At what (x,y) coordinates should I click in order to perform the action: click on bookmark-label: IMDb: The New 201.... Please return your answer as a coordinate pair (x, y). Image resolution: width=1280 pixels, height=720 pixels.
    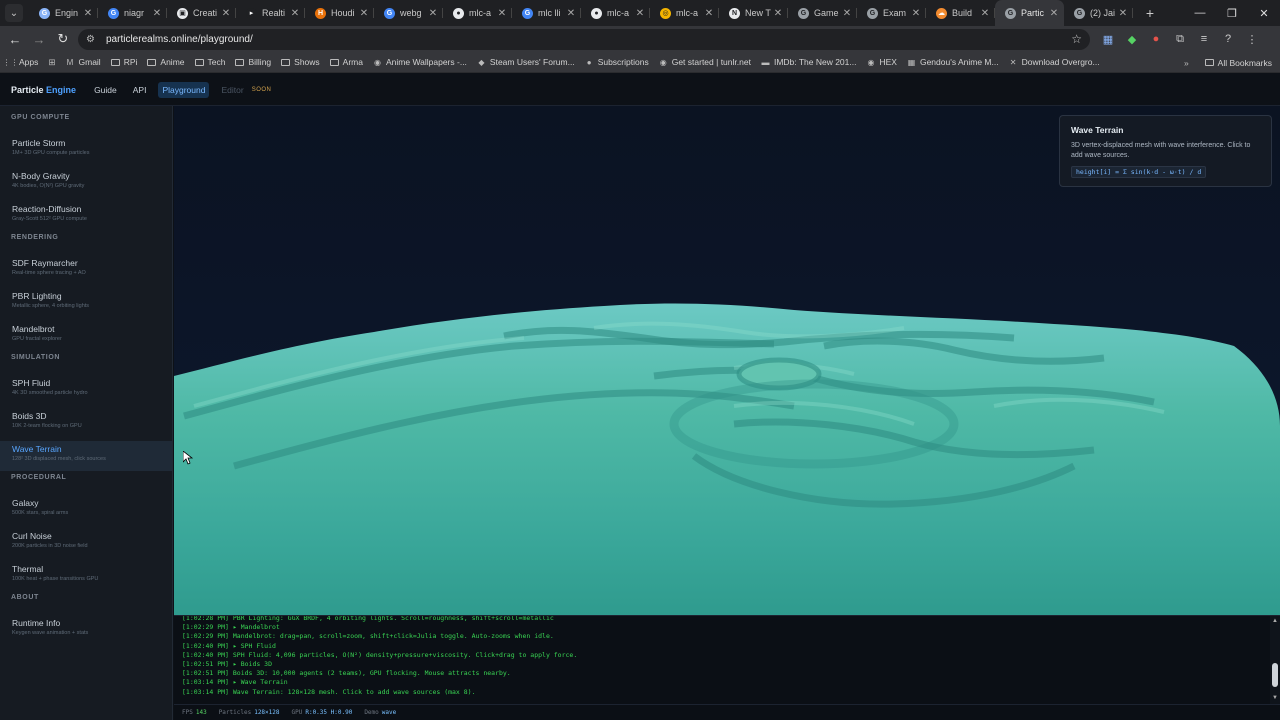
    Looking at the image, I should click on (815, 62).